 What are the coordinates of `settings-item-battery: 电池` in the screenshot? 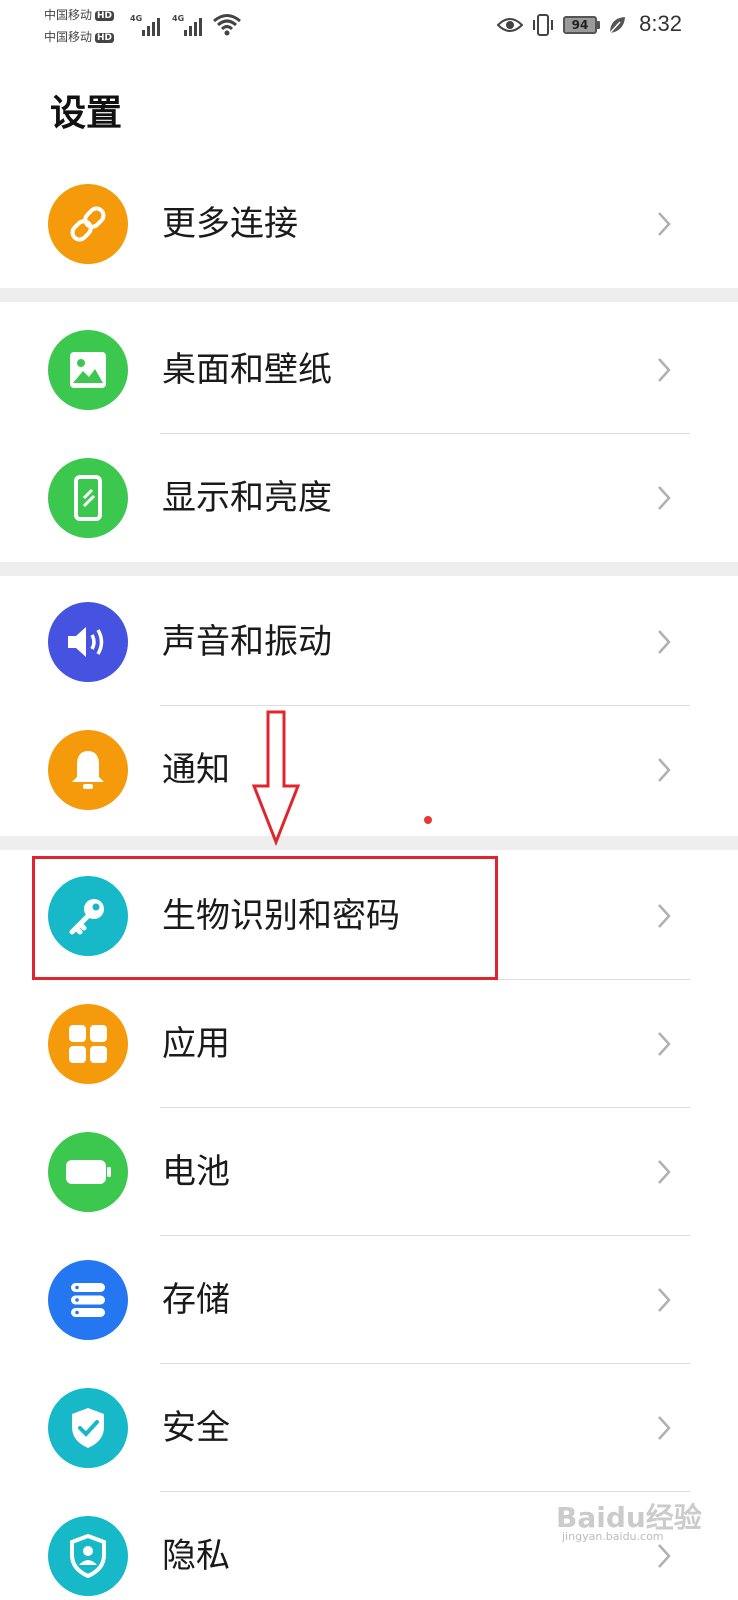 It's located at (369, 1172).